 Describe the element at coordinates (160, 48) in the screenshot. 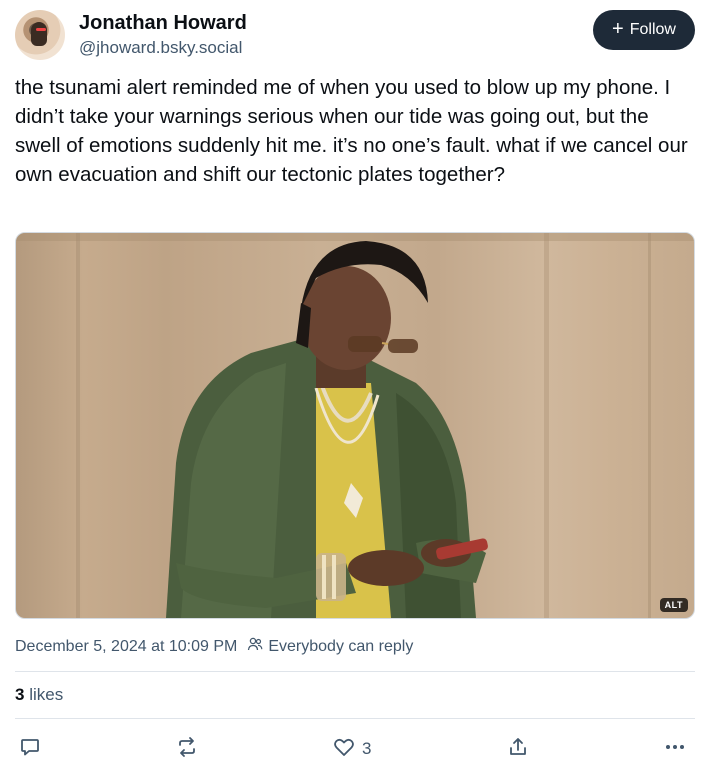

I see `author-handle: @jhoward.bsky.social` at that location.